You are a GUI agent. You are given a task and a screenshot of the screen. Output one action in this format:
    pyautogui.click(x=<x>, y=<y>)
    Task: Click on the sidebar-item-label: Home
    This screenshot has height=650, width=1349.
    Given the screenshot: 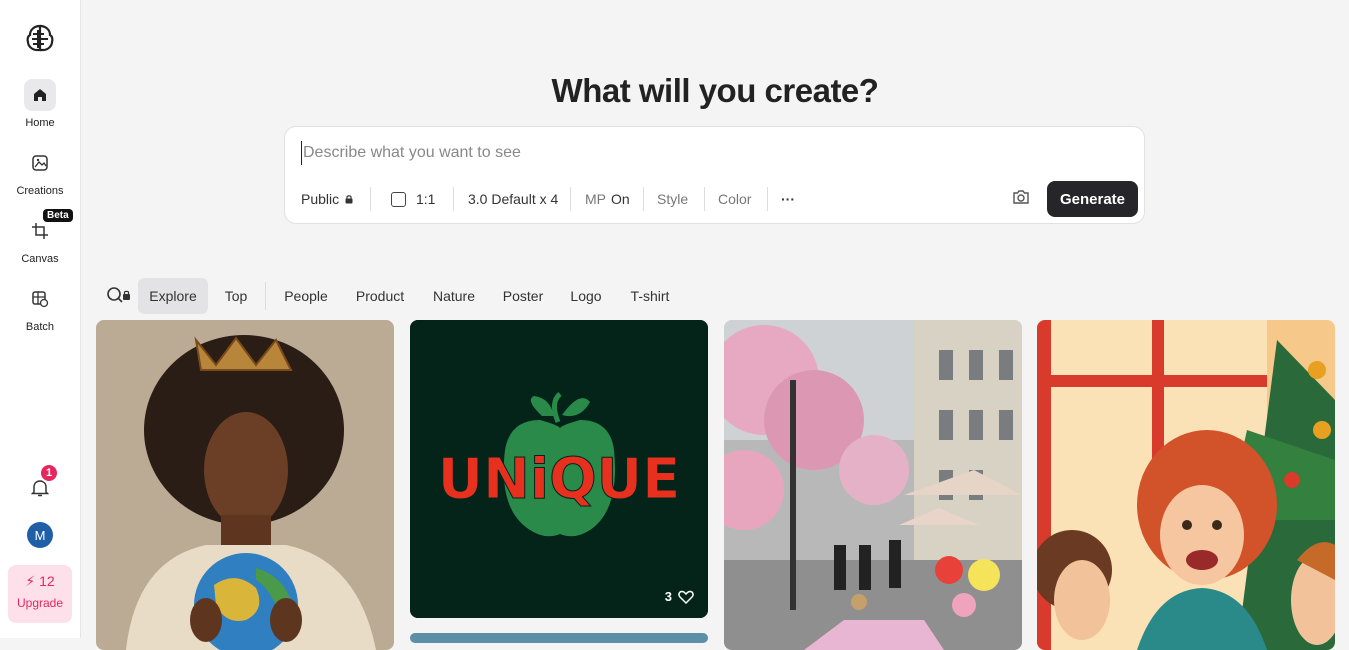 What is the action you would take?
    pyautogui.click(x=40, y=123)
    